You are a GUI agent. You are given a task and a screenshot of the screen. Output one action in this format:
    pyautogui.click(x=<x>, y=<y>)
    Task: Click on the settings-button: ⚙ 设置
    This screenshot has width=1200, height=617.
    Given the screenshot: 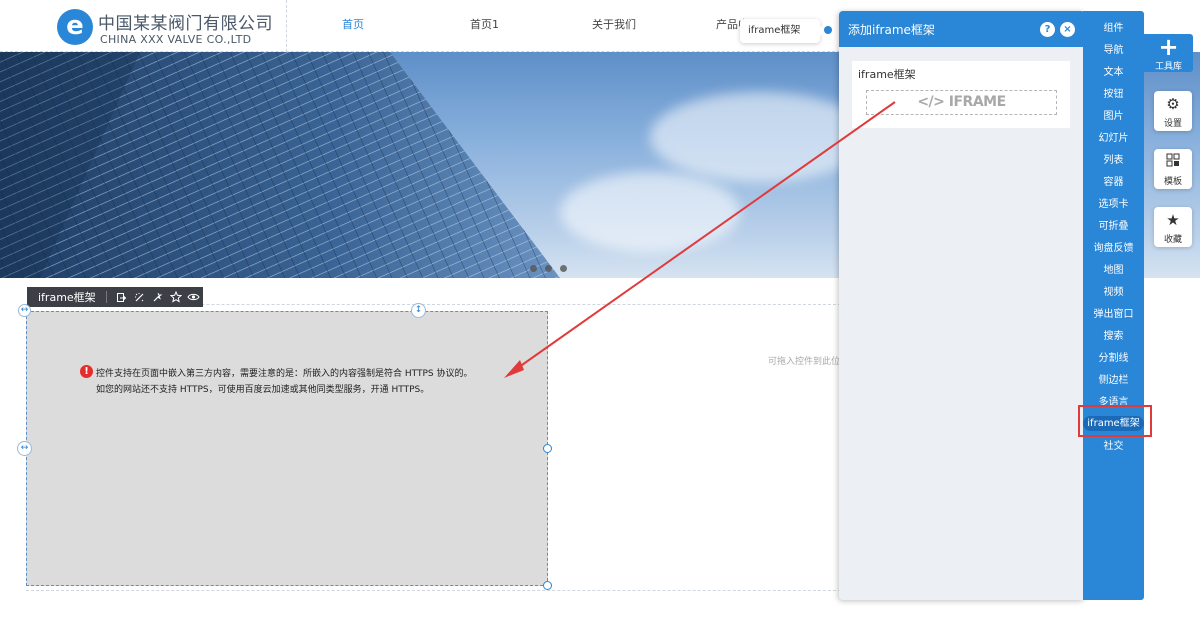 What is the action you would take?
    pyautogui.click(x=1173, y=111)
    